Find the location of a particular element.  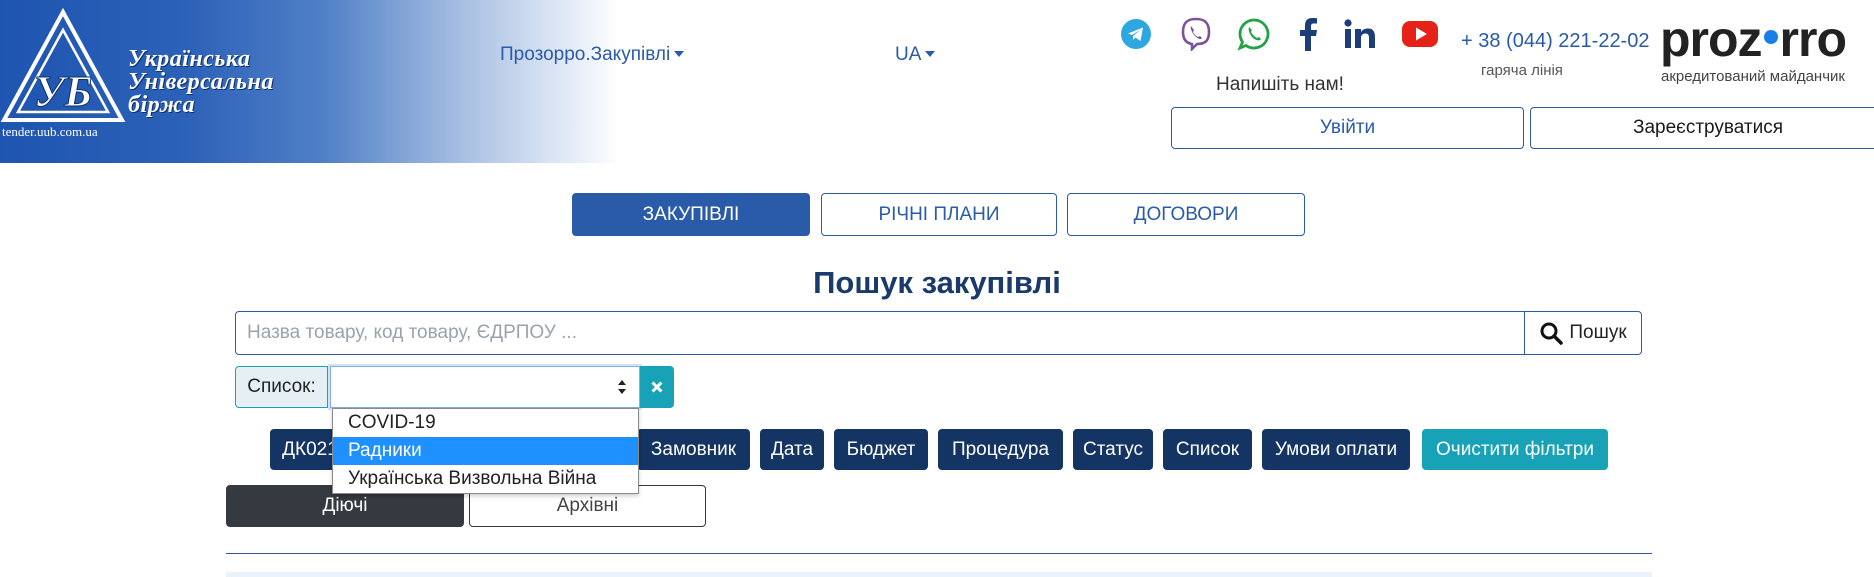

prozorro-zakupivli-label: Прозорро.Закупівлі is located at coordinates (585, 54).